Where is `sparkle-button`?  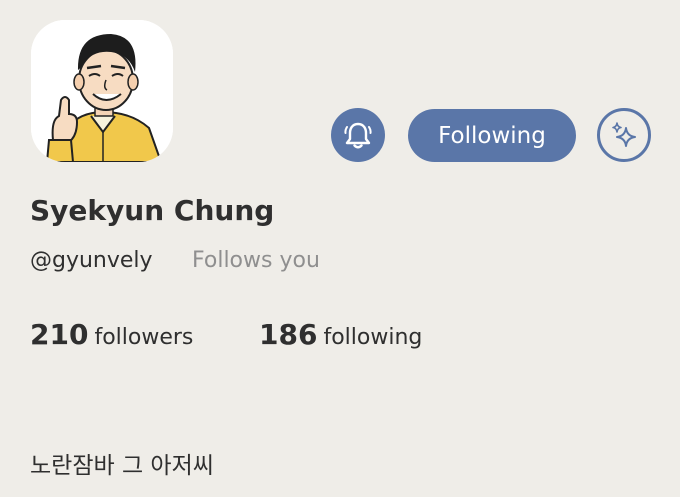 sparkle-button is located at coordinates (624, 135).